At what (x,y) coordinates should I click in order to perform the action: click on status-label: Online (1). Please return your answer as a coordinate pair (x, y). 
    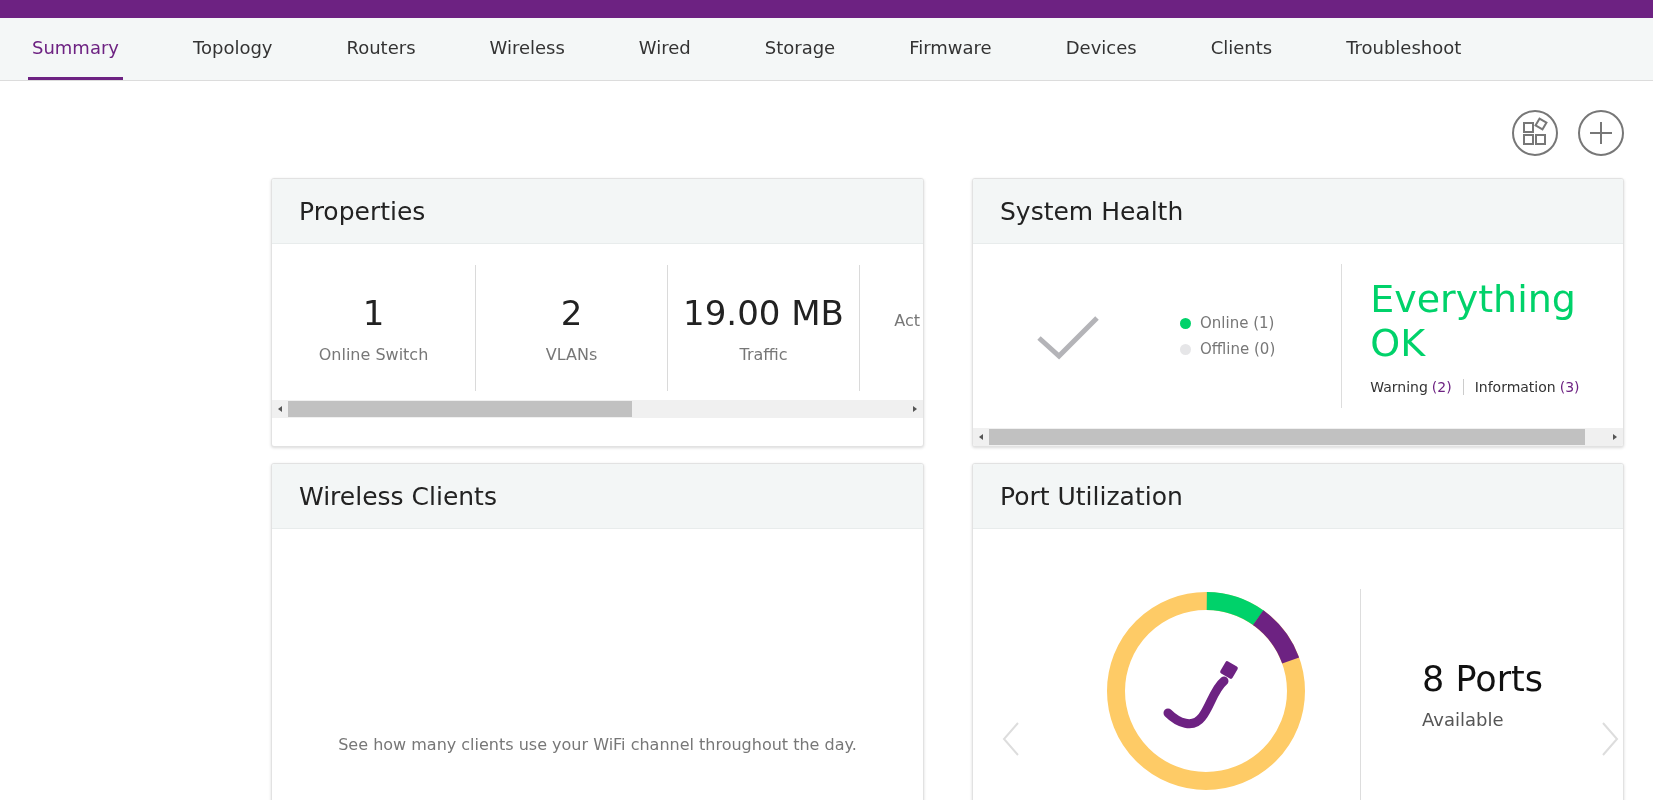
    Looking at the image, I should click on (1237, 323).